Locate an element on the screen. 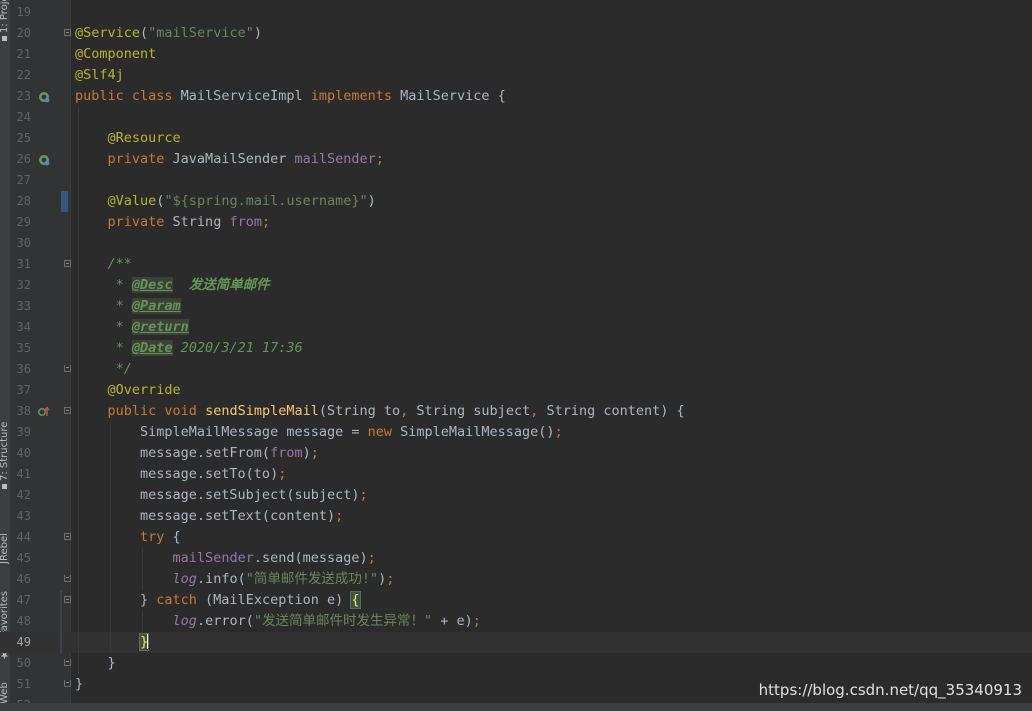  code-text: log.error("发送简单邮件时发生异常！" + e); is located at coordinates (278, 621).